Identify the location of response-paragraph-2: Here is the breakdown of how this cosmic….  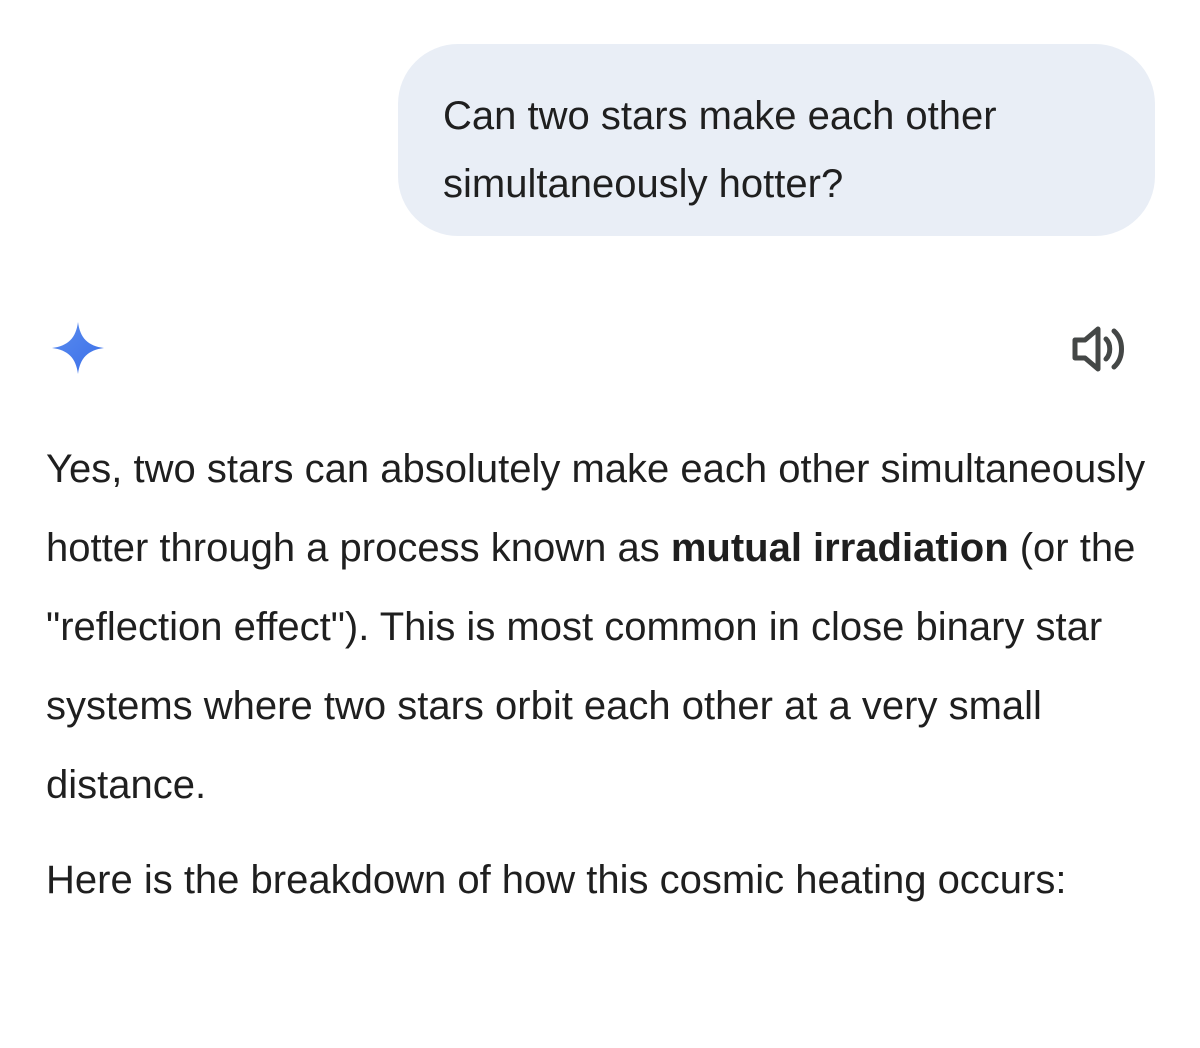
(556, 880).